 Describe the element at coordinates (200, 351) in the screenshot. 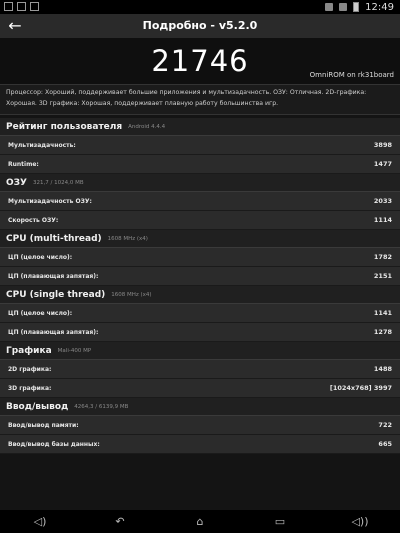

I see `section-header: Графика Mali-400 MP` at that location.